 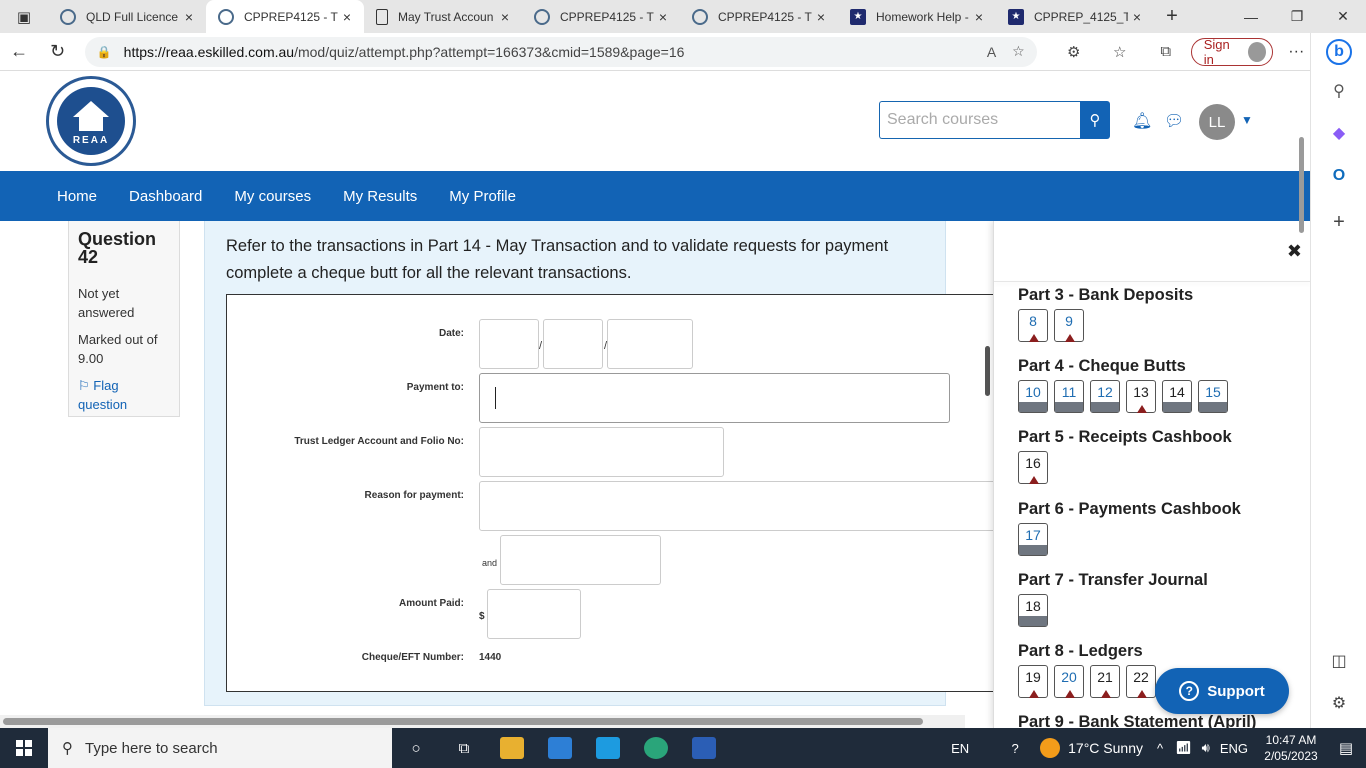 I want to click on help-tray-icon: ?, so click(x=1015, y=748).